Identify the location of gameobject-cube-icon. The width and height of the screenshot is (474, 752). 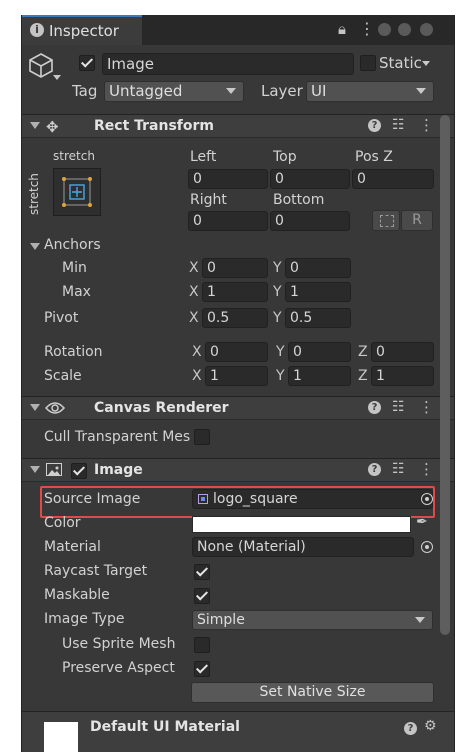
(41, 65).